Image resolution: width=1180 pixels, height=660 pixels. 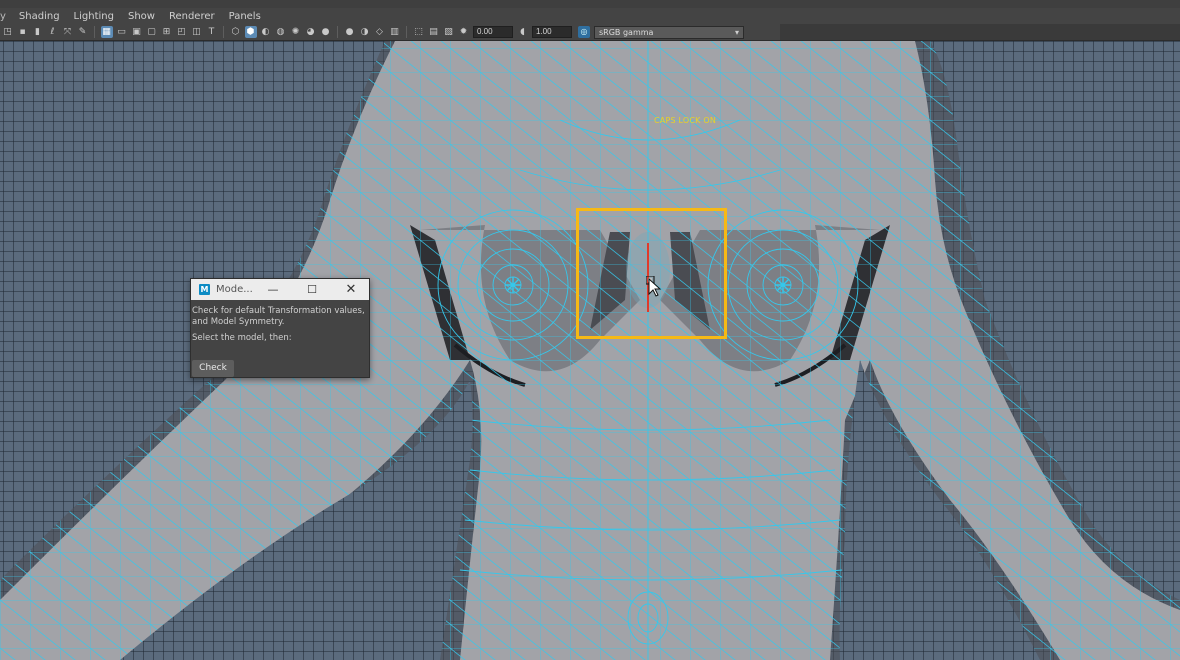 What do you see at coordinates (242, 338) in the screenshot?
I see `modelcheck-instruction: Select the model, then:` at bounding box center [242, 338].